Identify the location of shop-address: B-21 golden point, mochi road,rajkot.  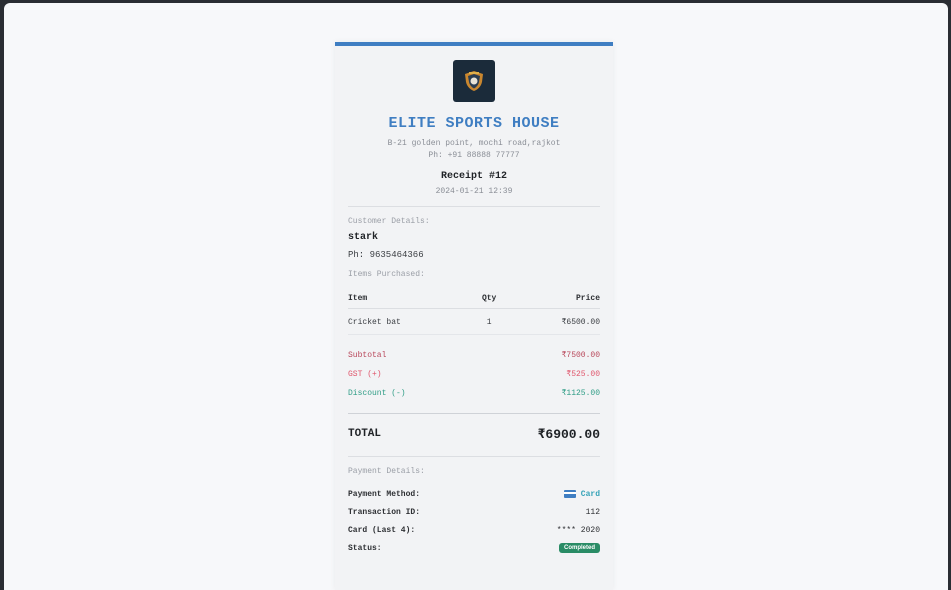
(474, 143).